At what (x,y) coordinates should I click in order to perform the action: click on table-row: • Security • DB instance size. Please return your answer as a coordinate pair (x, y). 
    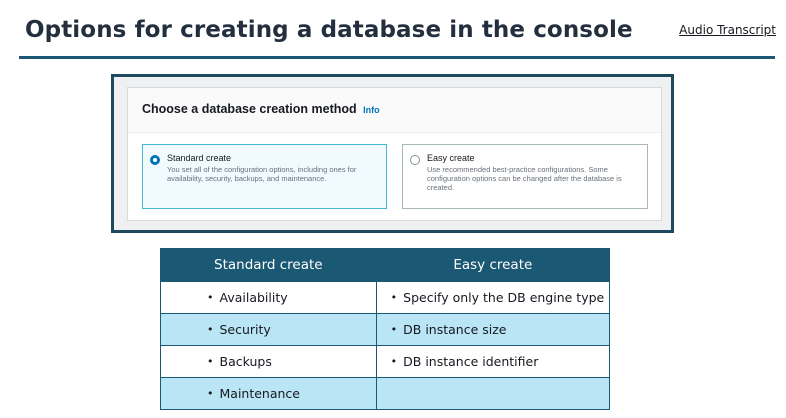
    Looking at the image, I should click on (385, 329).